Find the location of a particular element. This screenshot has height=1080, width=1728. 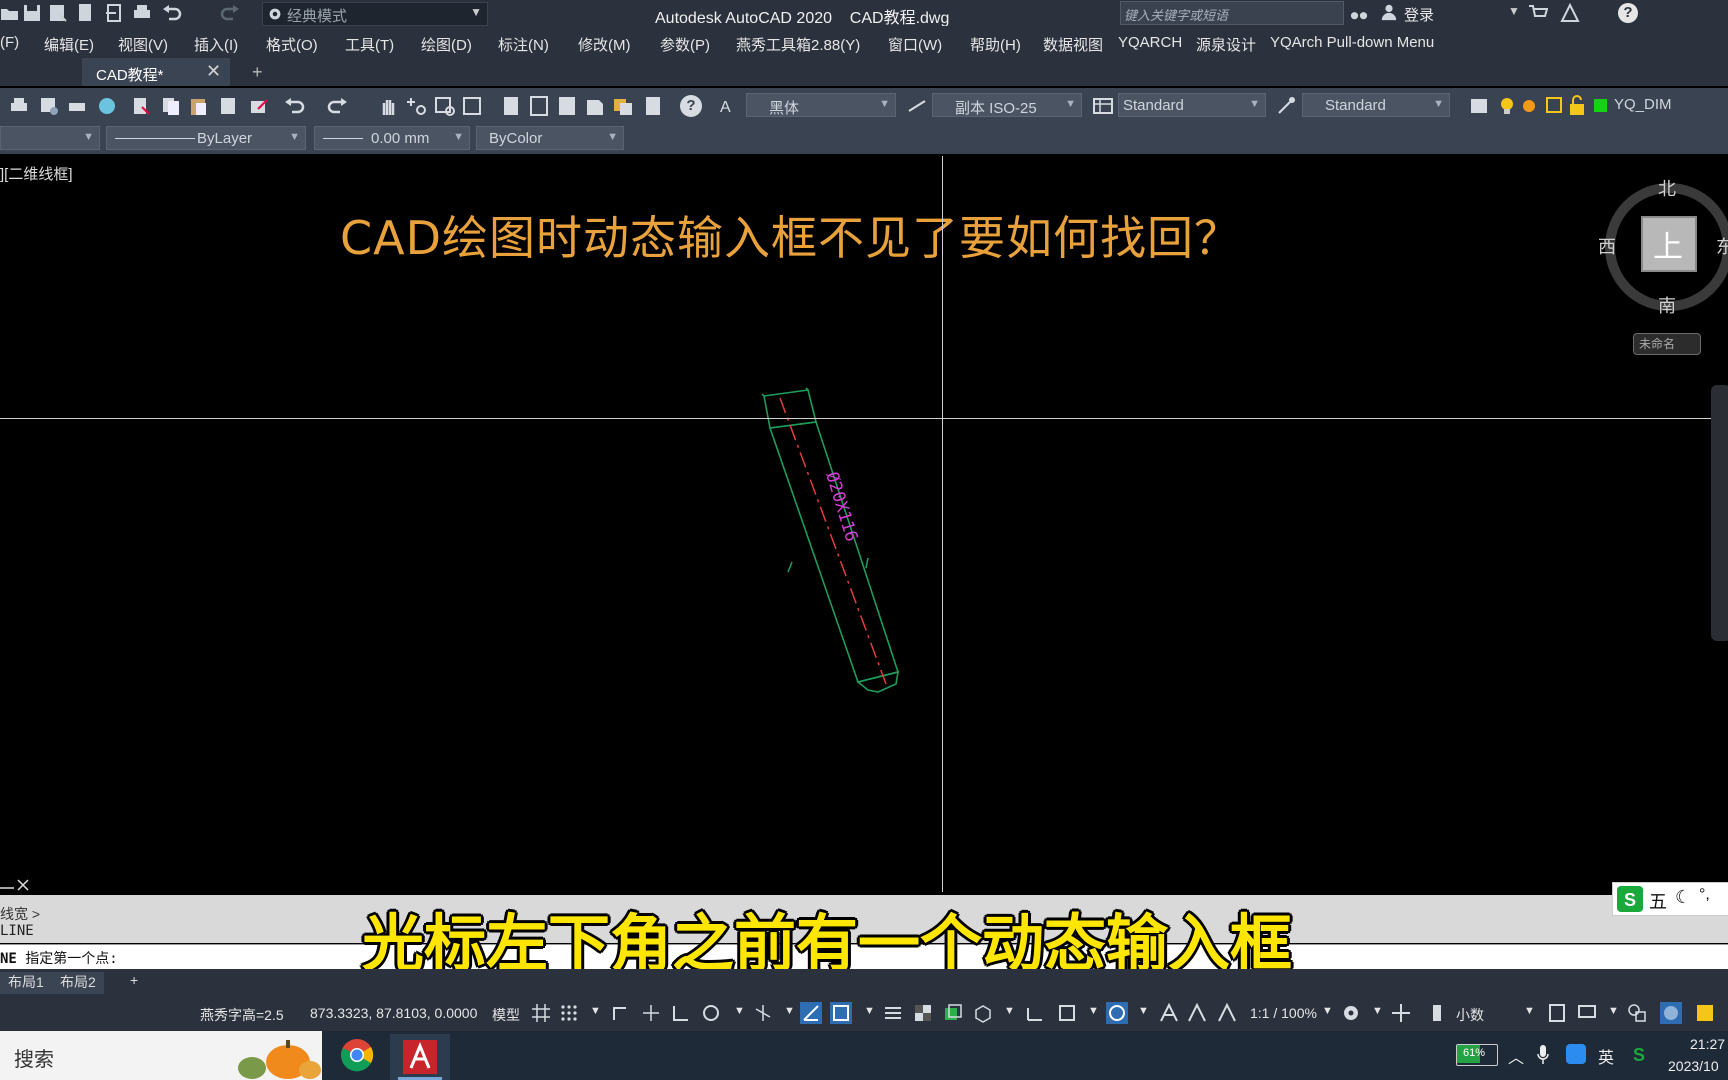

dim-style-select: 副本 ISO-25 ▼ is located at coordinates (1007, 105).